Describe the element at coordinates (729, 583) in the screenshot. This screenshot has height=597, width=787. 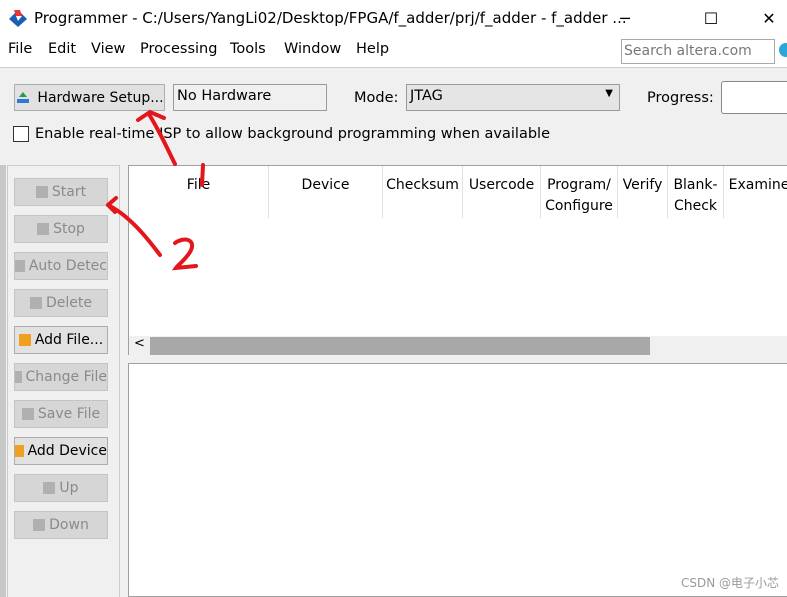
I see `watermark: CSDN @电子小芯` at that location.